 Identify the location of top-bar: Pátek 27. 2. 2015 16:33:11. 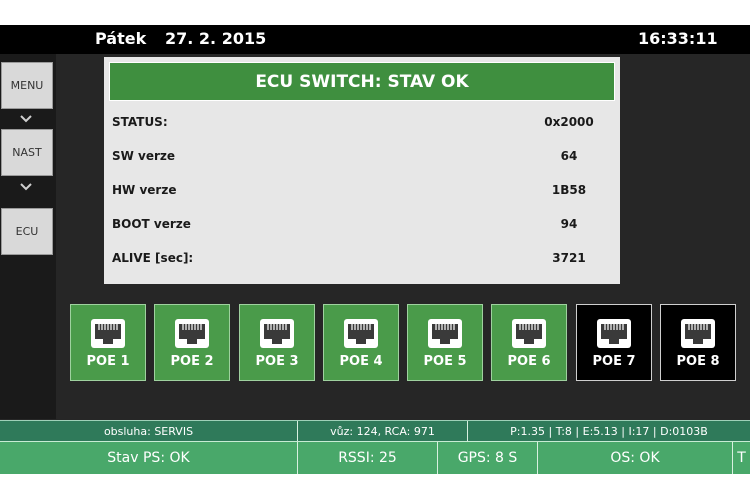
(375, 39).